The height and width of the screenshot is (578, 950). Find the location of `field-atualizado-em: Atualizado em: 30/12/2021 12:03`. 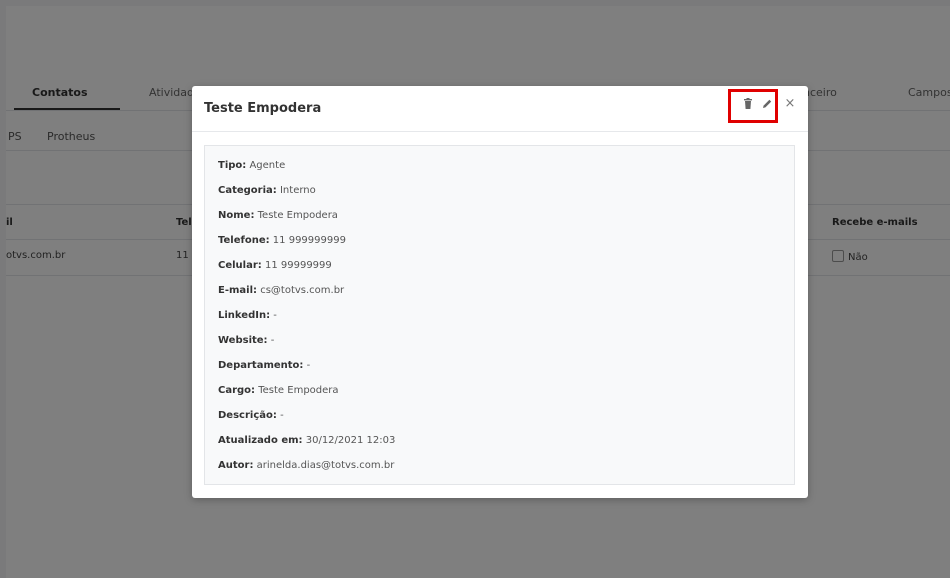

field-atualizado-em: Atualizado em: 30/12/2021 12:03 is located at coordinates (307, 440).